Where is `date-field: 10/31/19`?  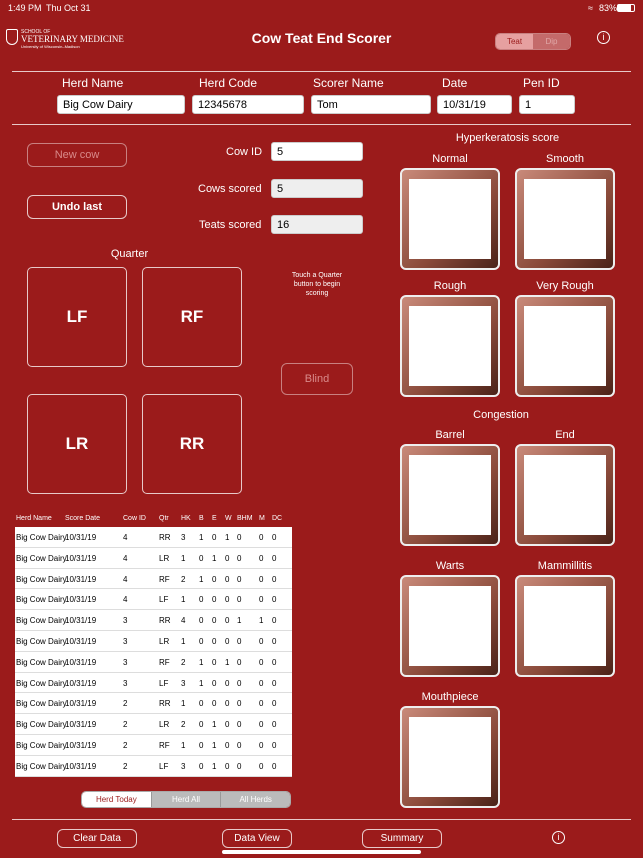 date-field: 10/31/19 is located at coordinates (474, 104).